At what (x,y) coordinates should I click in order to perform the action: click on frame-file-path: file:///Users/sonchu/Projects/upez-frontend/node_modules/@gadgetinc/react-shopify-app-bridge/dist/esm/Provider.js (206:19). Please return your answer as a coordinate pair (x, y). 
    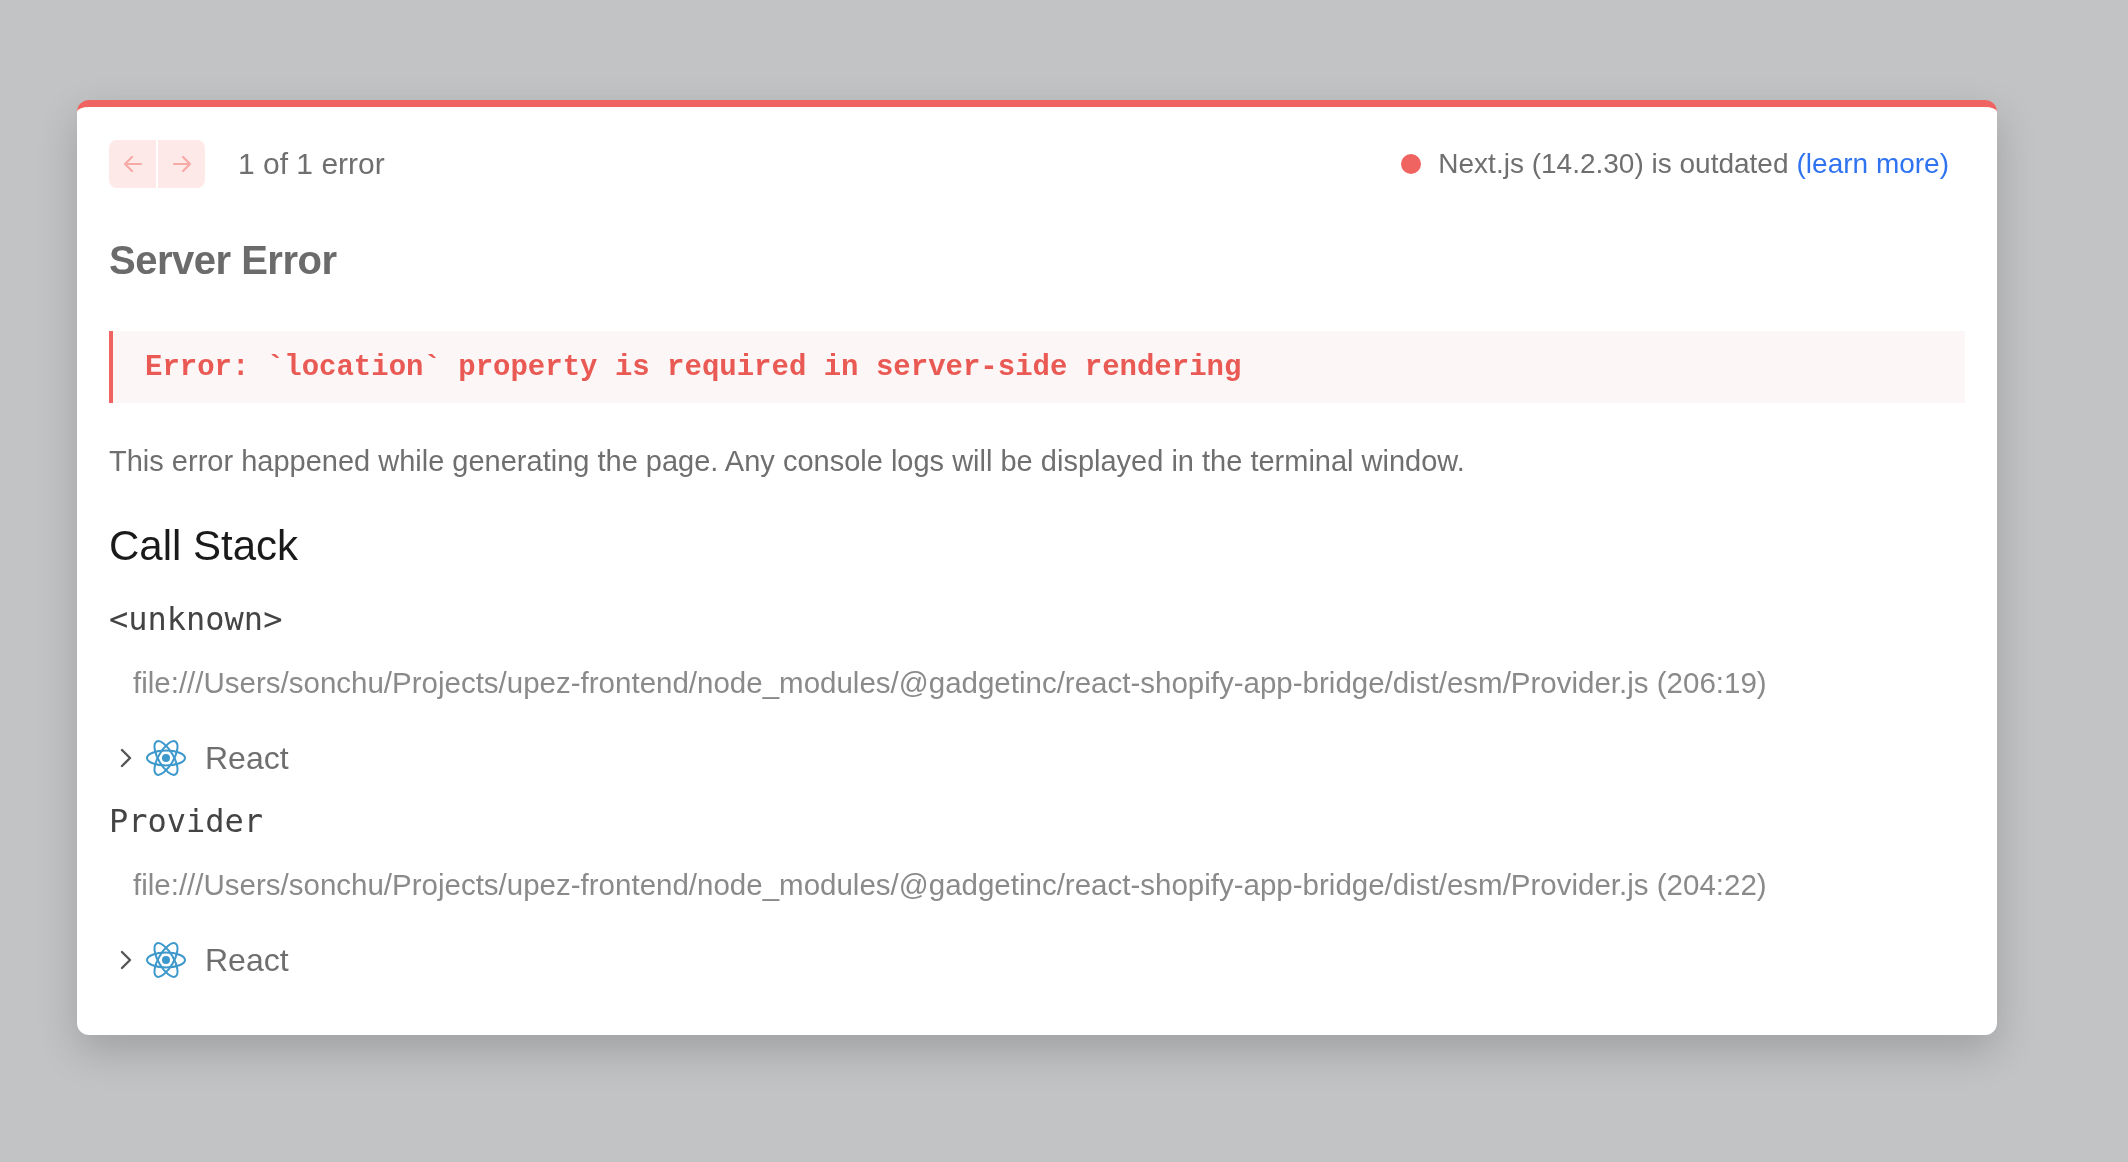
    Looking at the image, I should click on (950, 683).